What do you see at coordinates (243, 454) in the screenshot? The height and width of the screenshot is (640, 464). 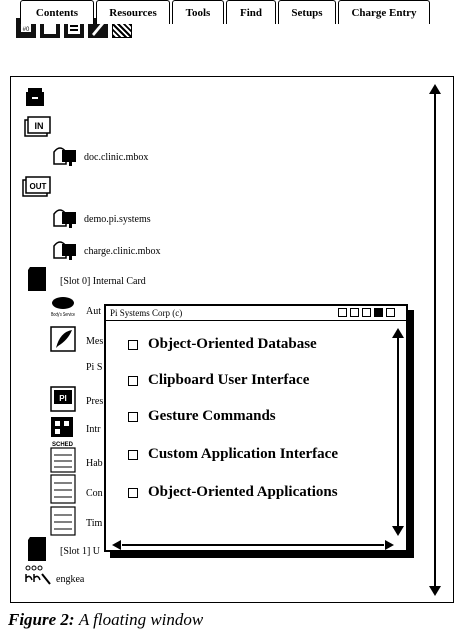 I see `floating-item-label: Custom Application Interface` at bounding box center [243, 454].